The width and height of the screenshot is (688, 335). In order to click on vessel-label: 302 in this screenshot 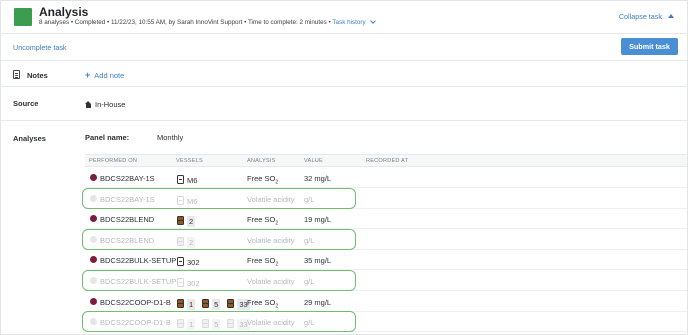, I will do `click(193, 263)`.